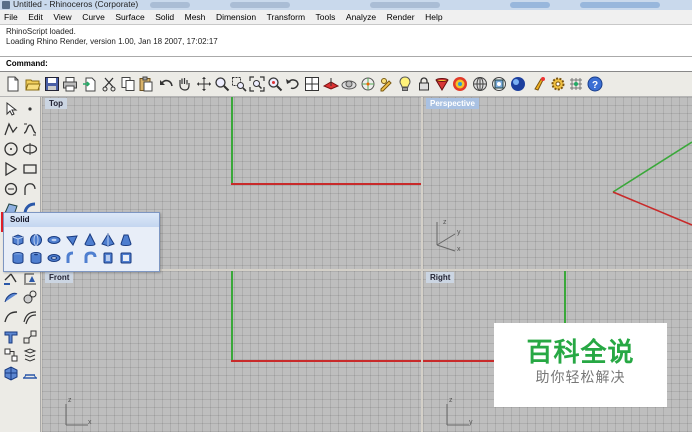 The image size is (692, 432). I want to click on open-icon, so click(33, 84).